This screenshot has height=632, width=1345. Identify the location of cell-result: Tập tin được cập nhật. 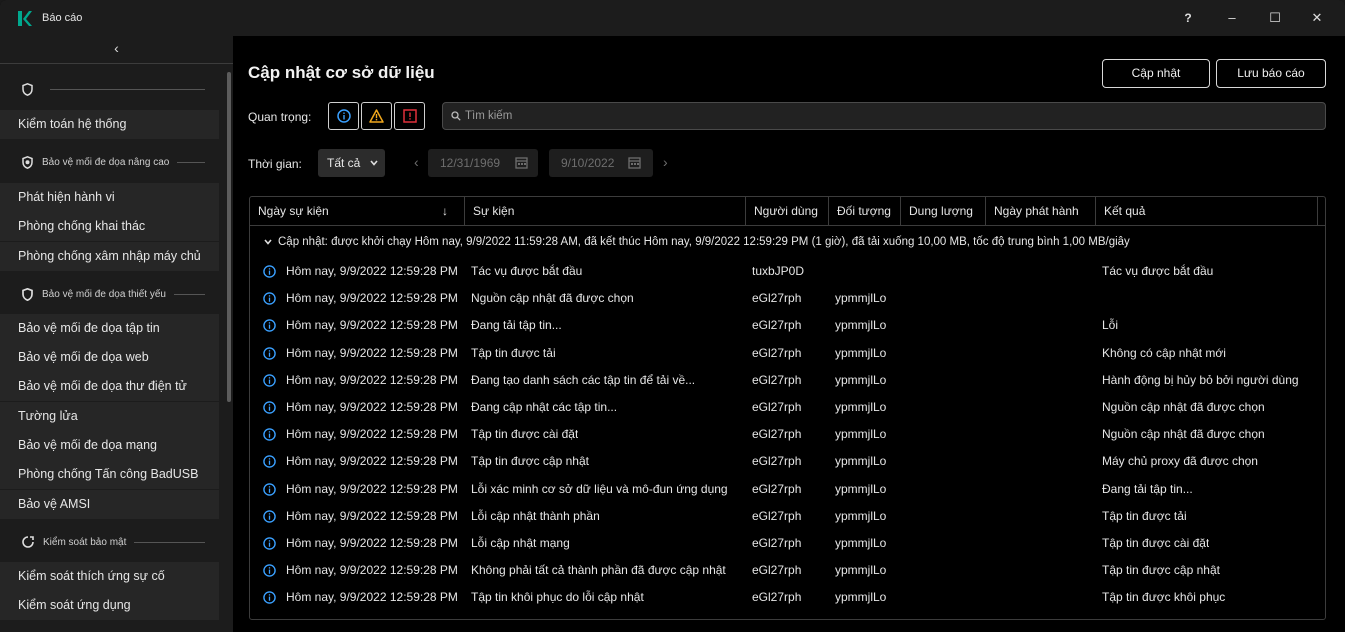
(1161, 570).